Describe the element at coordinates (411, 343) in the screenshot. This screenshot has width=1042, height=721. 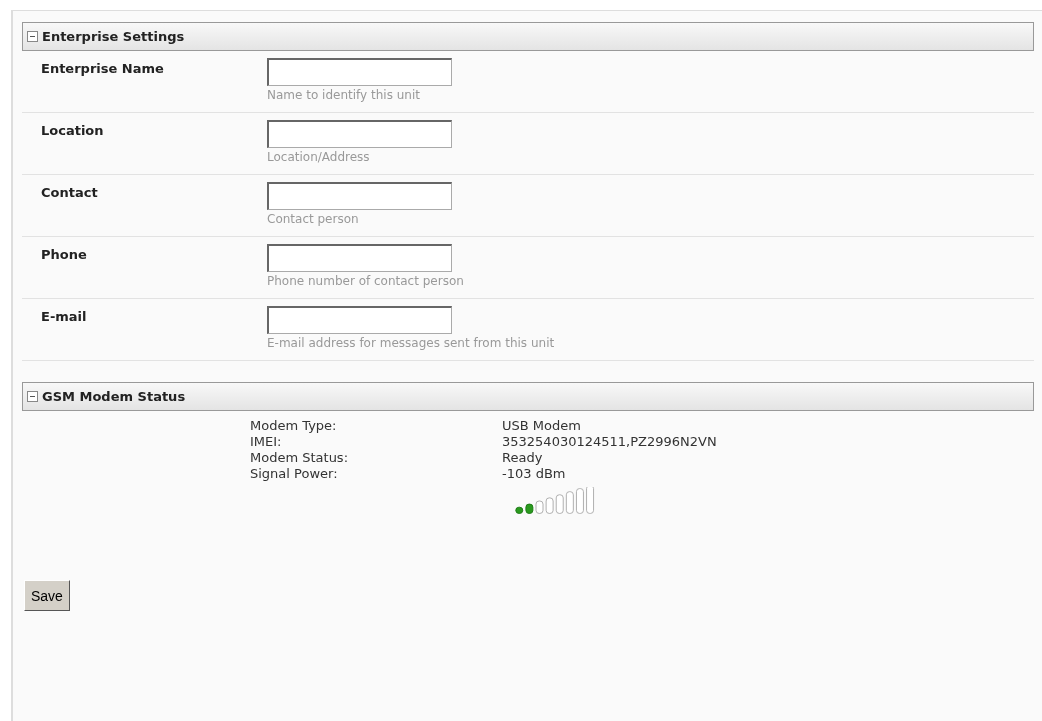
I see `field-hint: E-mail address for messages sent from this unit` at that location.